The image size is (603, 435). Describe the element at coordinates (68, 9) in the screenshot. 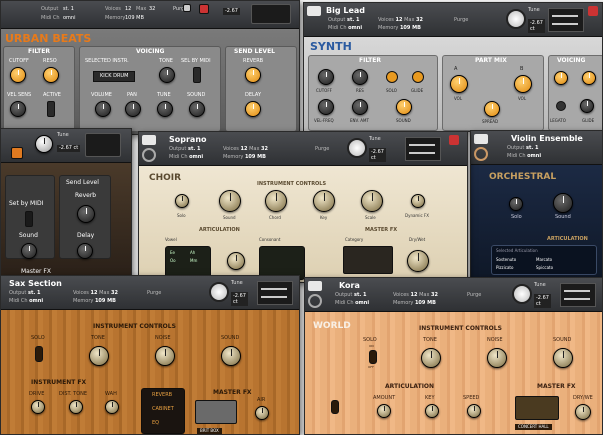

I see `output-value: st. 1` at that location.